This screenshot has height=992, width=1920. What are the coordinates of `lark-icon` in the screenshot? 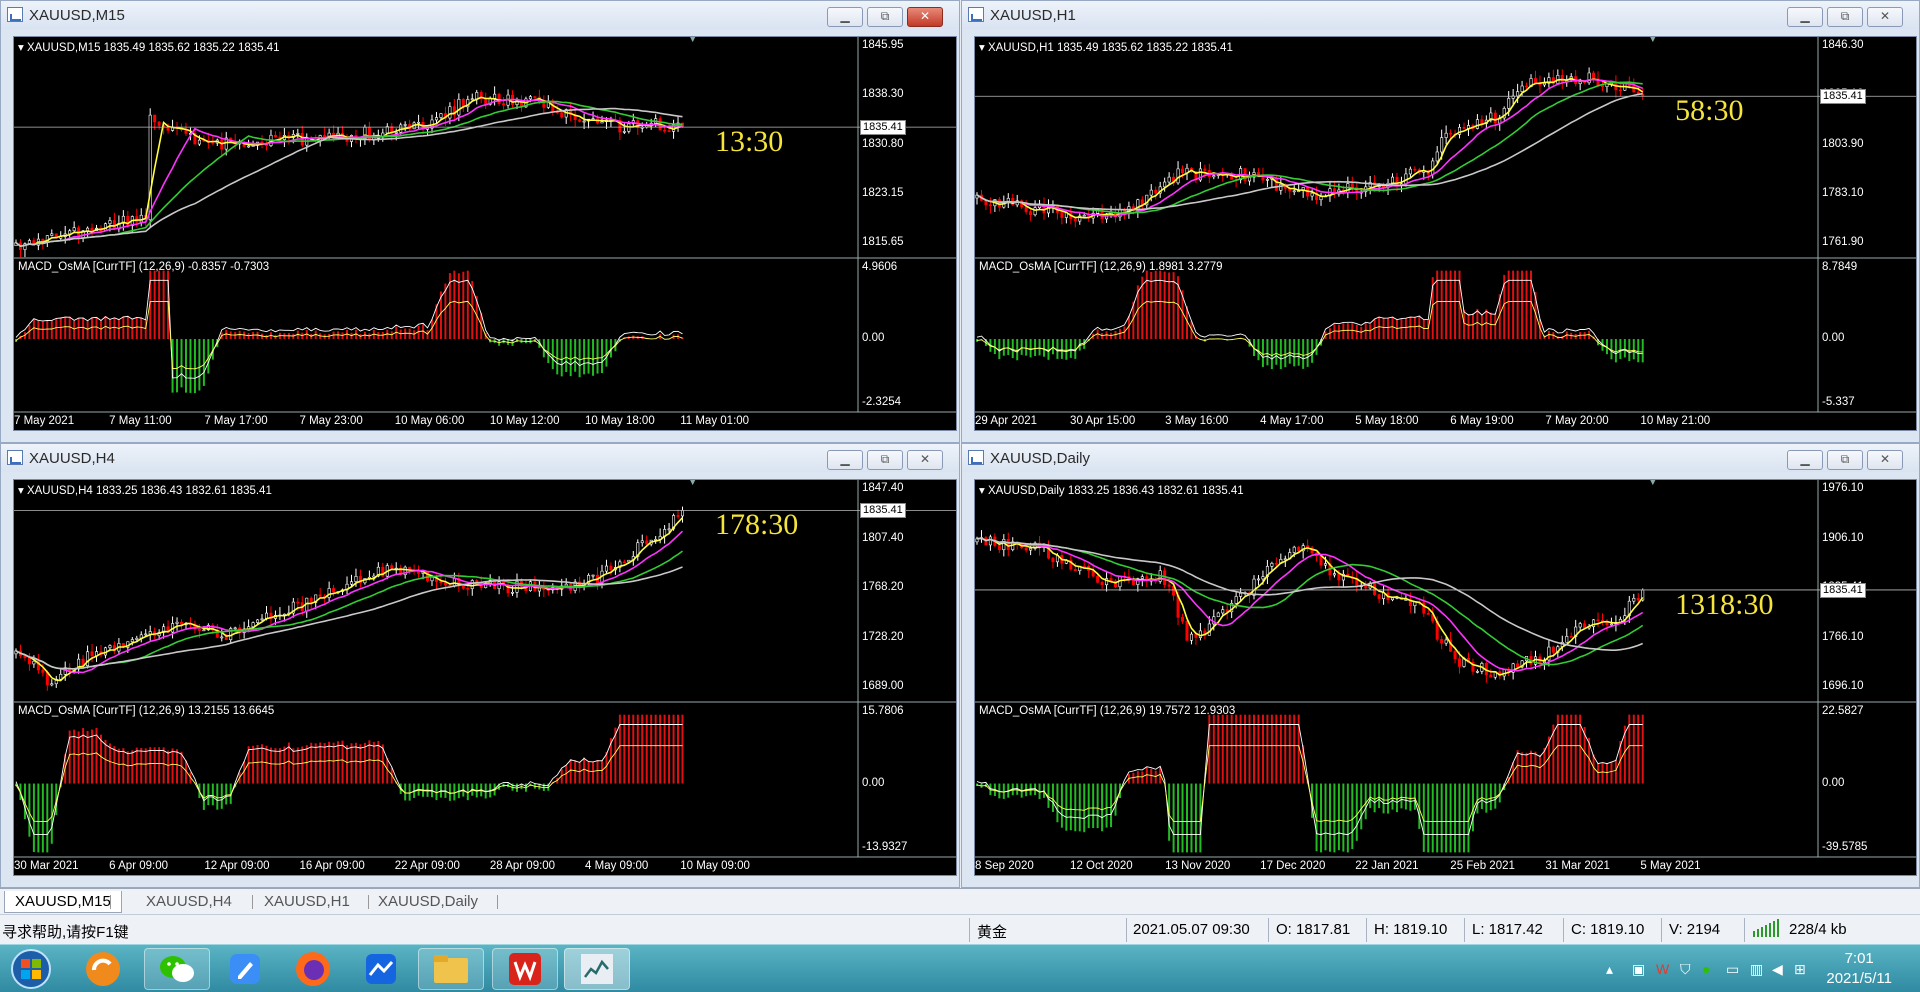 It's located at (381, 969).